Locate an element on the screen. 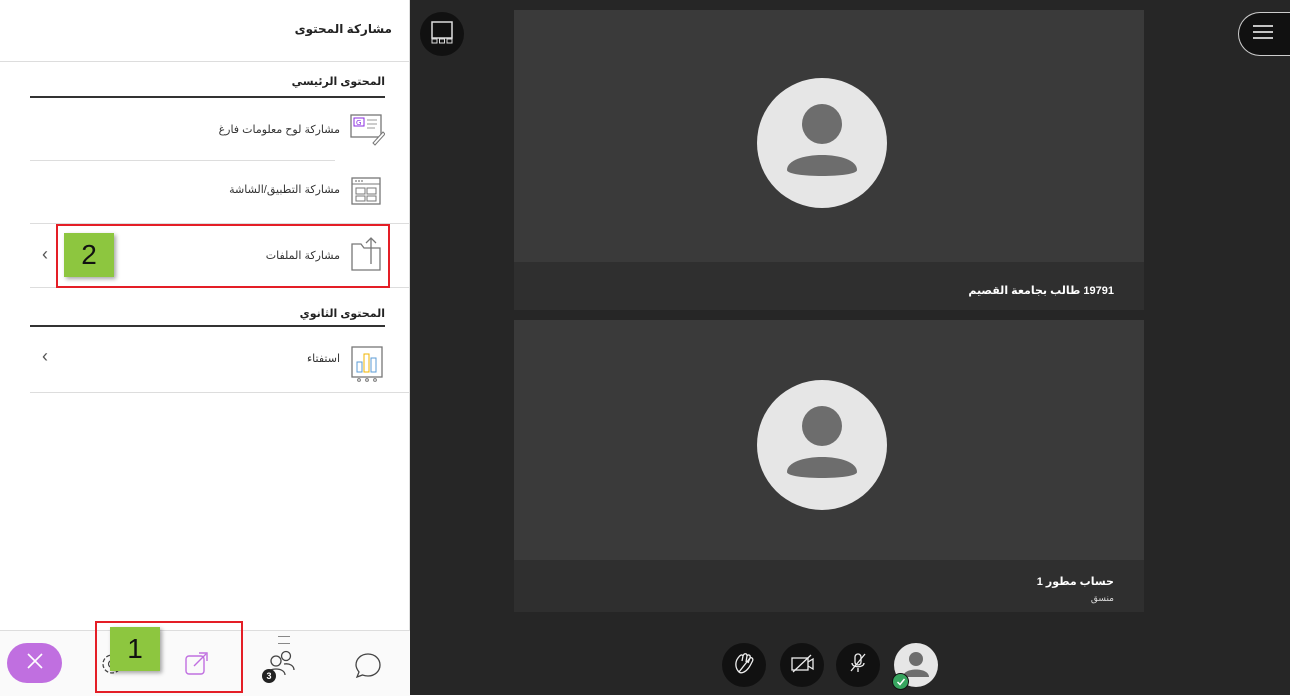 Image resolution: width=1290 pixels, height=696 pixels. whiteboard-icon: G is located at coordinates (367, 129).